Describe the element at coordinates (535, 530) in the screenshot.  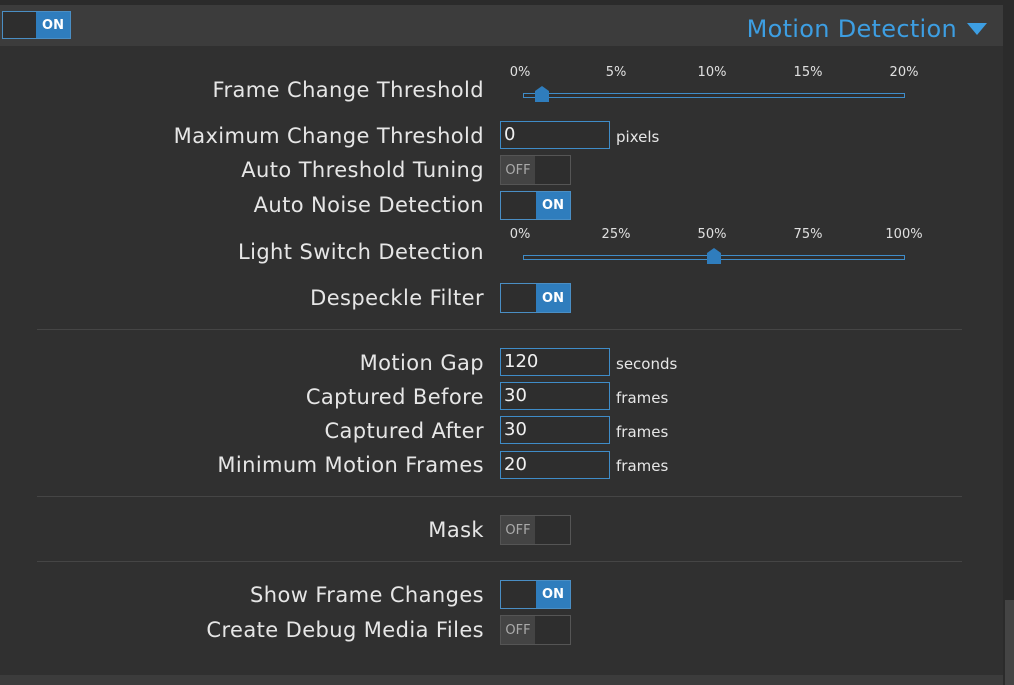
I see `mask-toggle: OFF` at that location.